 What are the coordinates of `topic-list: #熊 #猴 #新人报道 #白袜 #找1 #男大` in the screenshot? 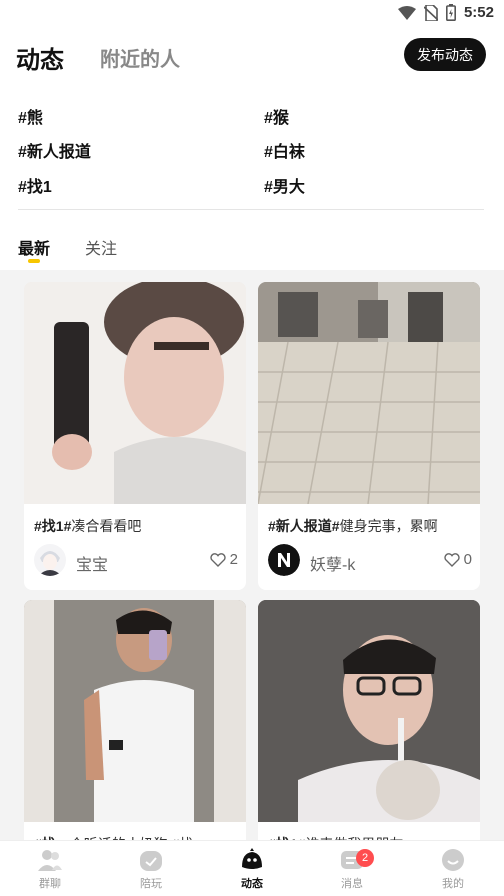 It's located at (252, 147).